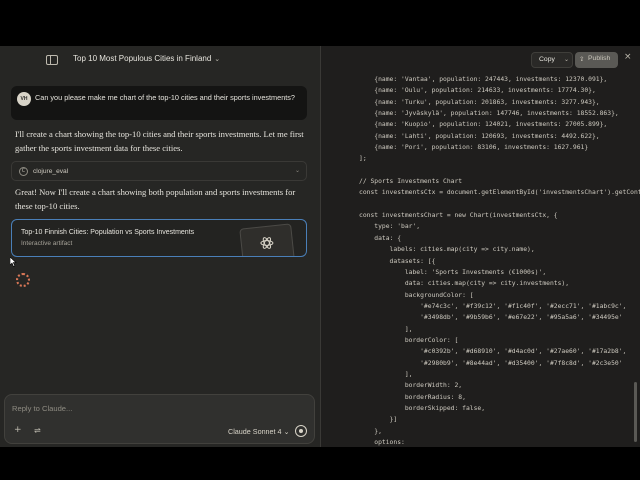 This screenshot has width=640, height=480. I want to click on chat-title: Top 10 Most Populous Cities in Finland, so click(142, 58).